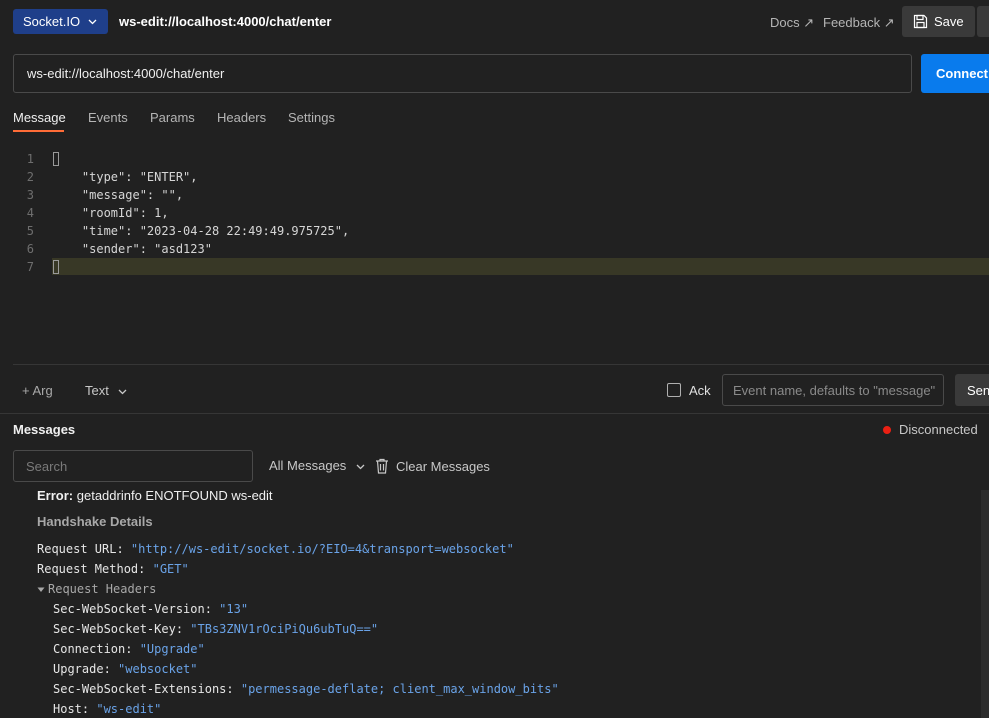 This screenshot has height=718, width=989. Describe the element at coordinates (30, 231) in the screenshot. I see `line-number: 5` at that location.